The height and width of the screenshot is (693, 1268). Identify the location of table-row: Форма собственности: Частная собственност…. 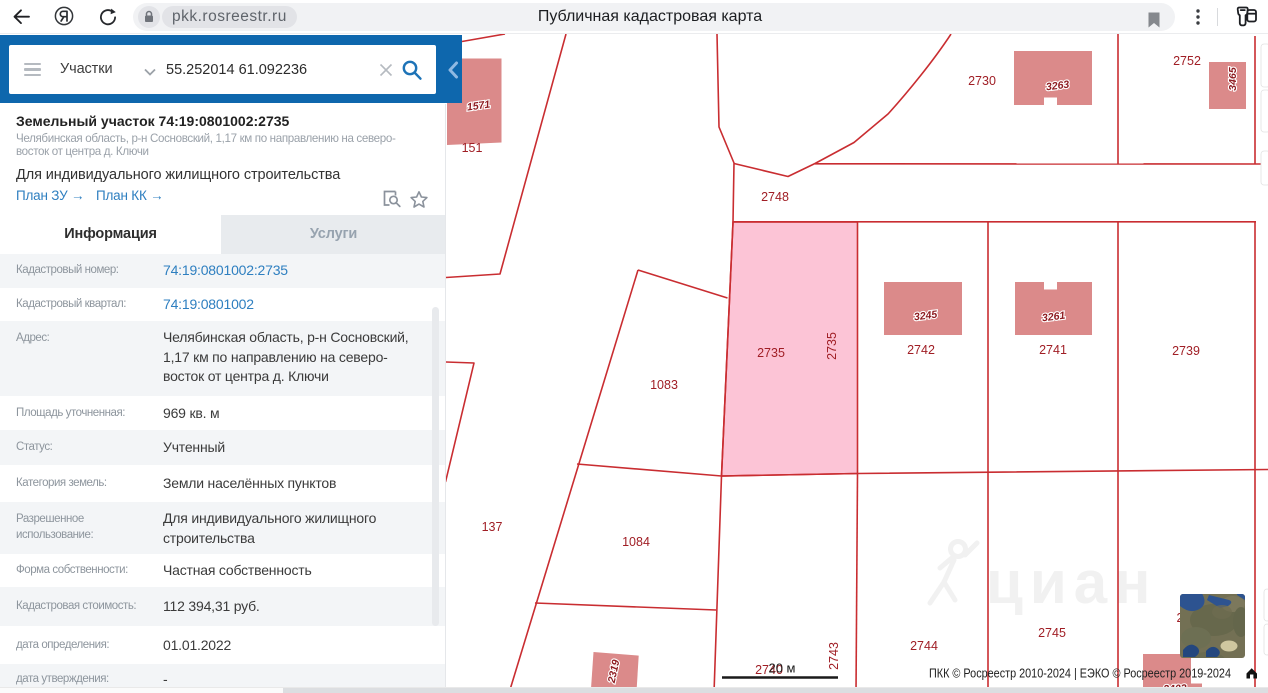
(222, 570).